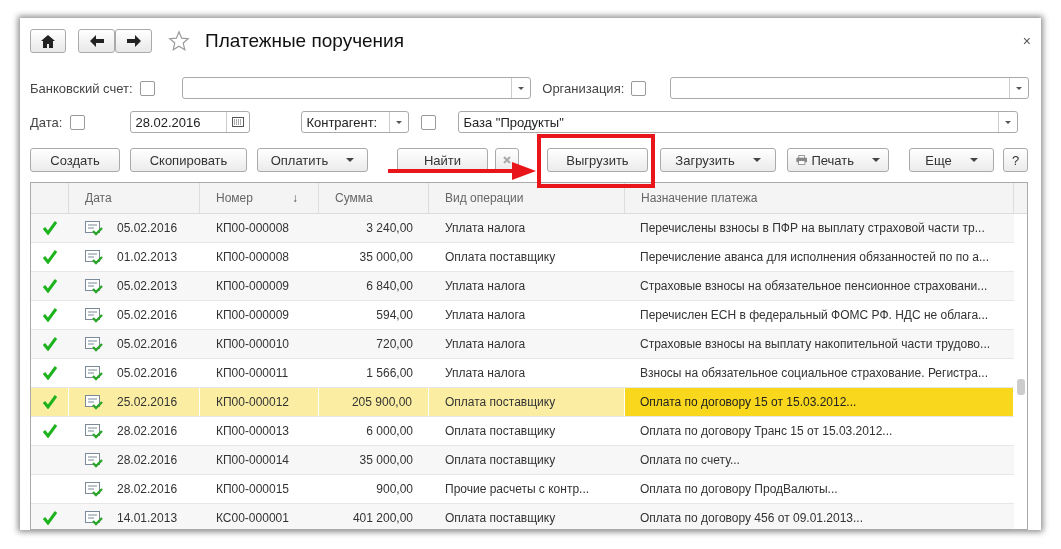  What do you see at coordinates (484, 198) in the screenshot?
I see `column-header: Вид операции` at bounding box center [484, 198].